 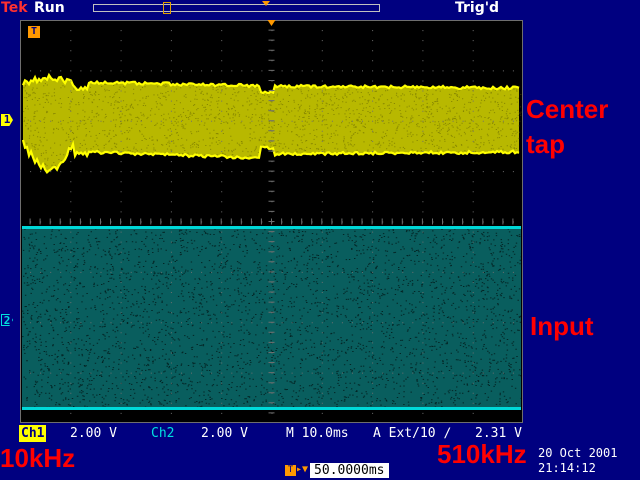 What do you see at coordinates (167, 8) in the screenshot?
I see `record-window-indicator` at bounding box center [167, 8].